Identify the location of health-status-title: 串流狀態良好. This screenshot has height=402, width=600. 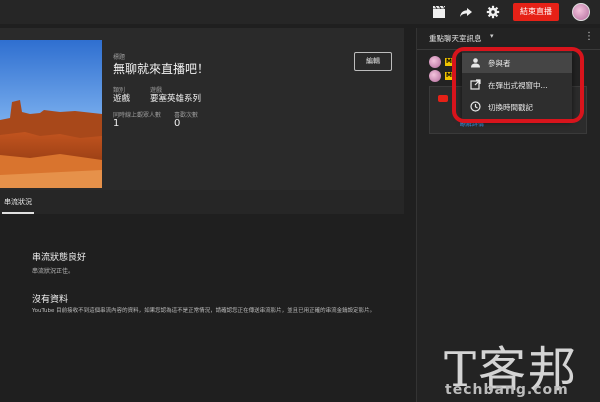
(59, 258).